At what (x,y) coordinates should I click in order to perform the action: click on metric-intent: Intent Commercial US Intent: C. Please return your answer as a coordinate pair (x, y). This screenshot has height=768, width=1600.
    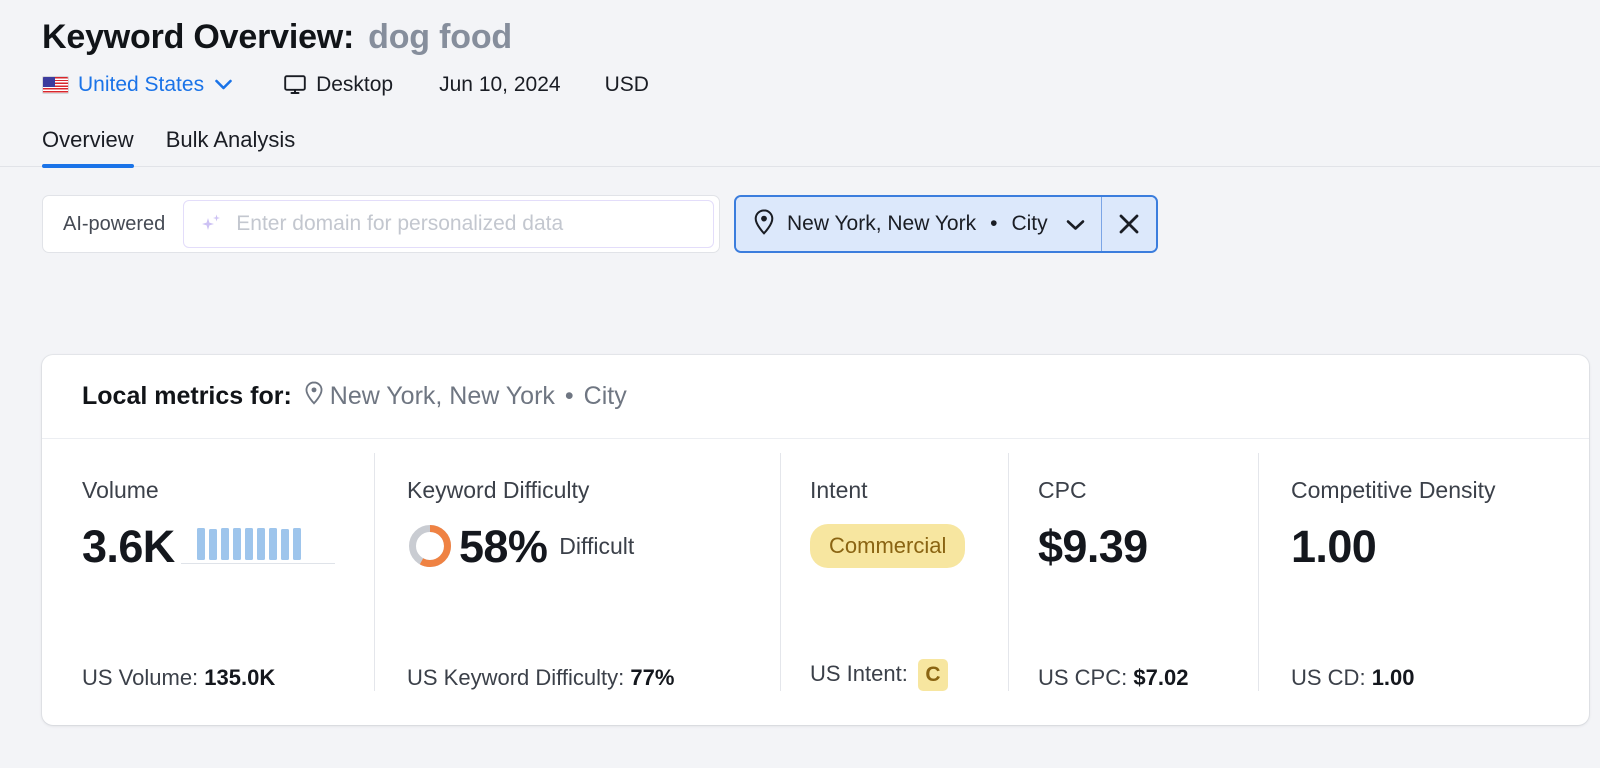
    Looking at the image, I should click on (894, 582).